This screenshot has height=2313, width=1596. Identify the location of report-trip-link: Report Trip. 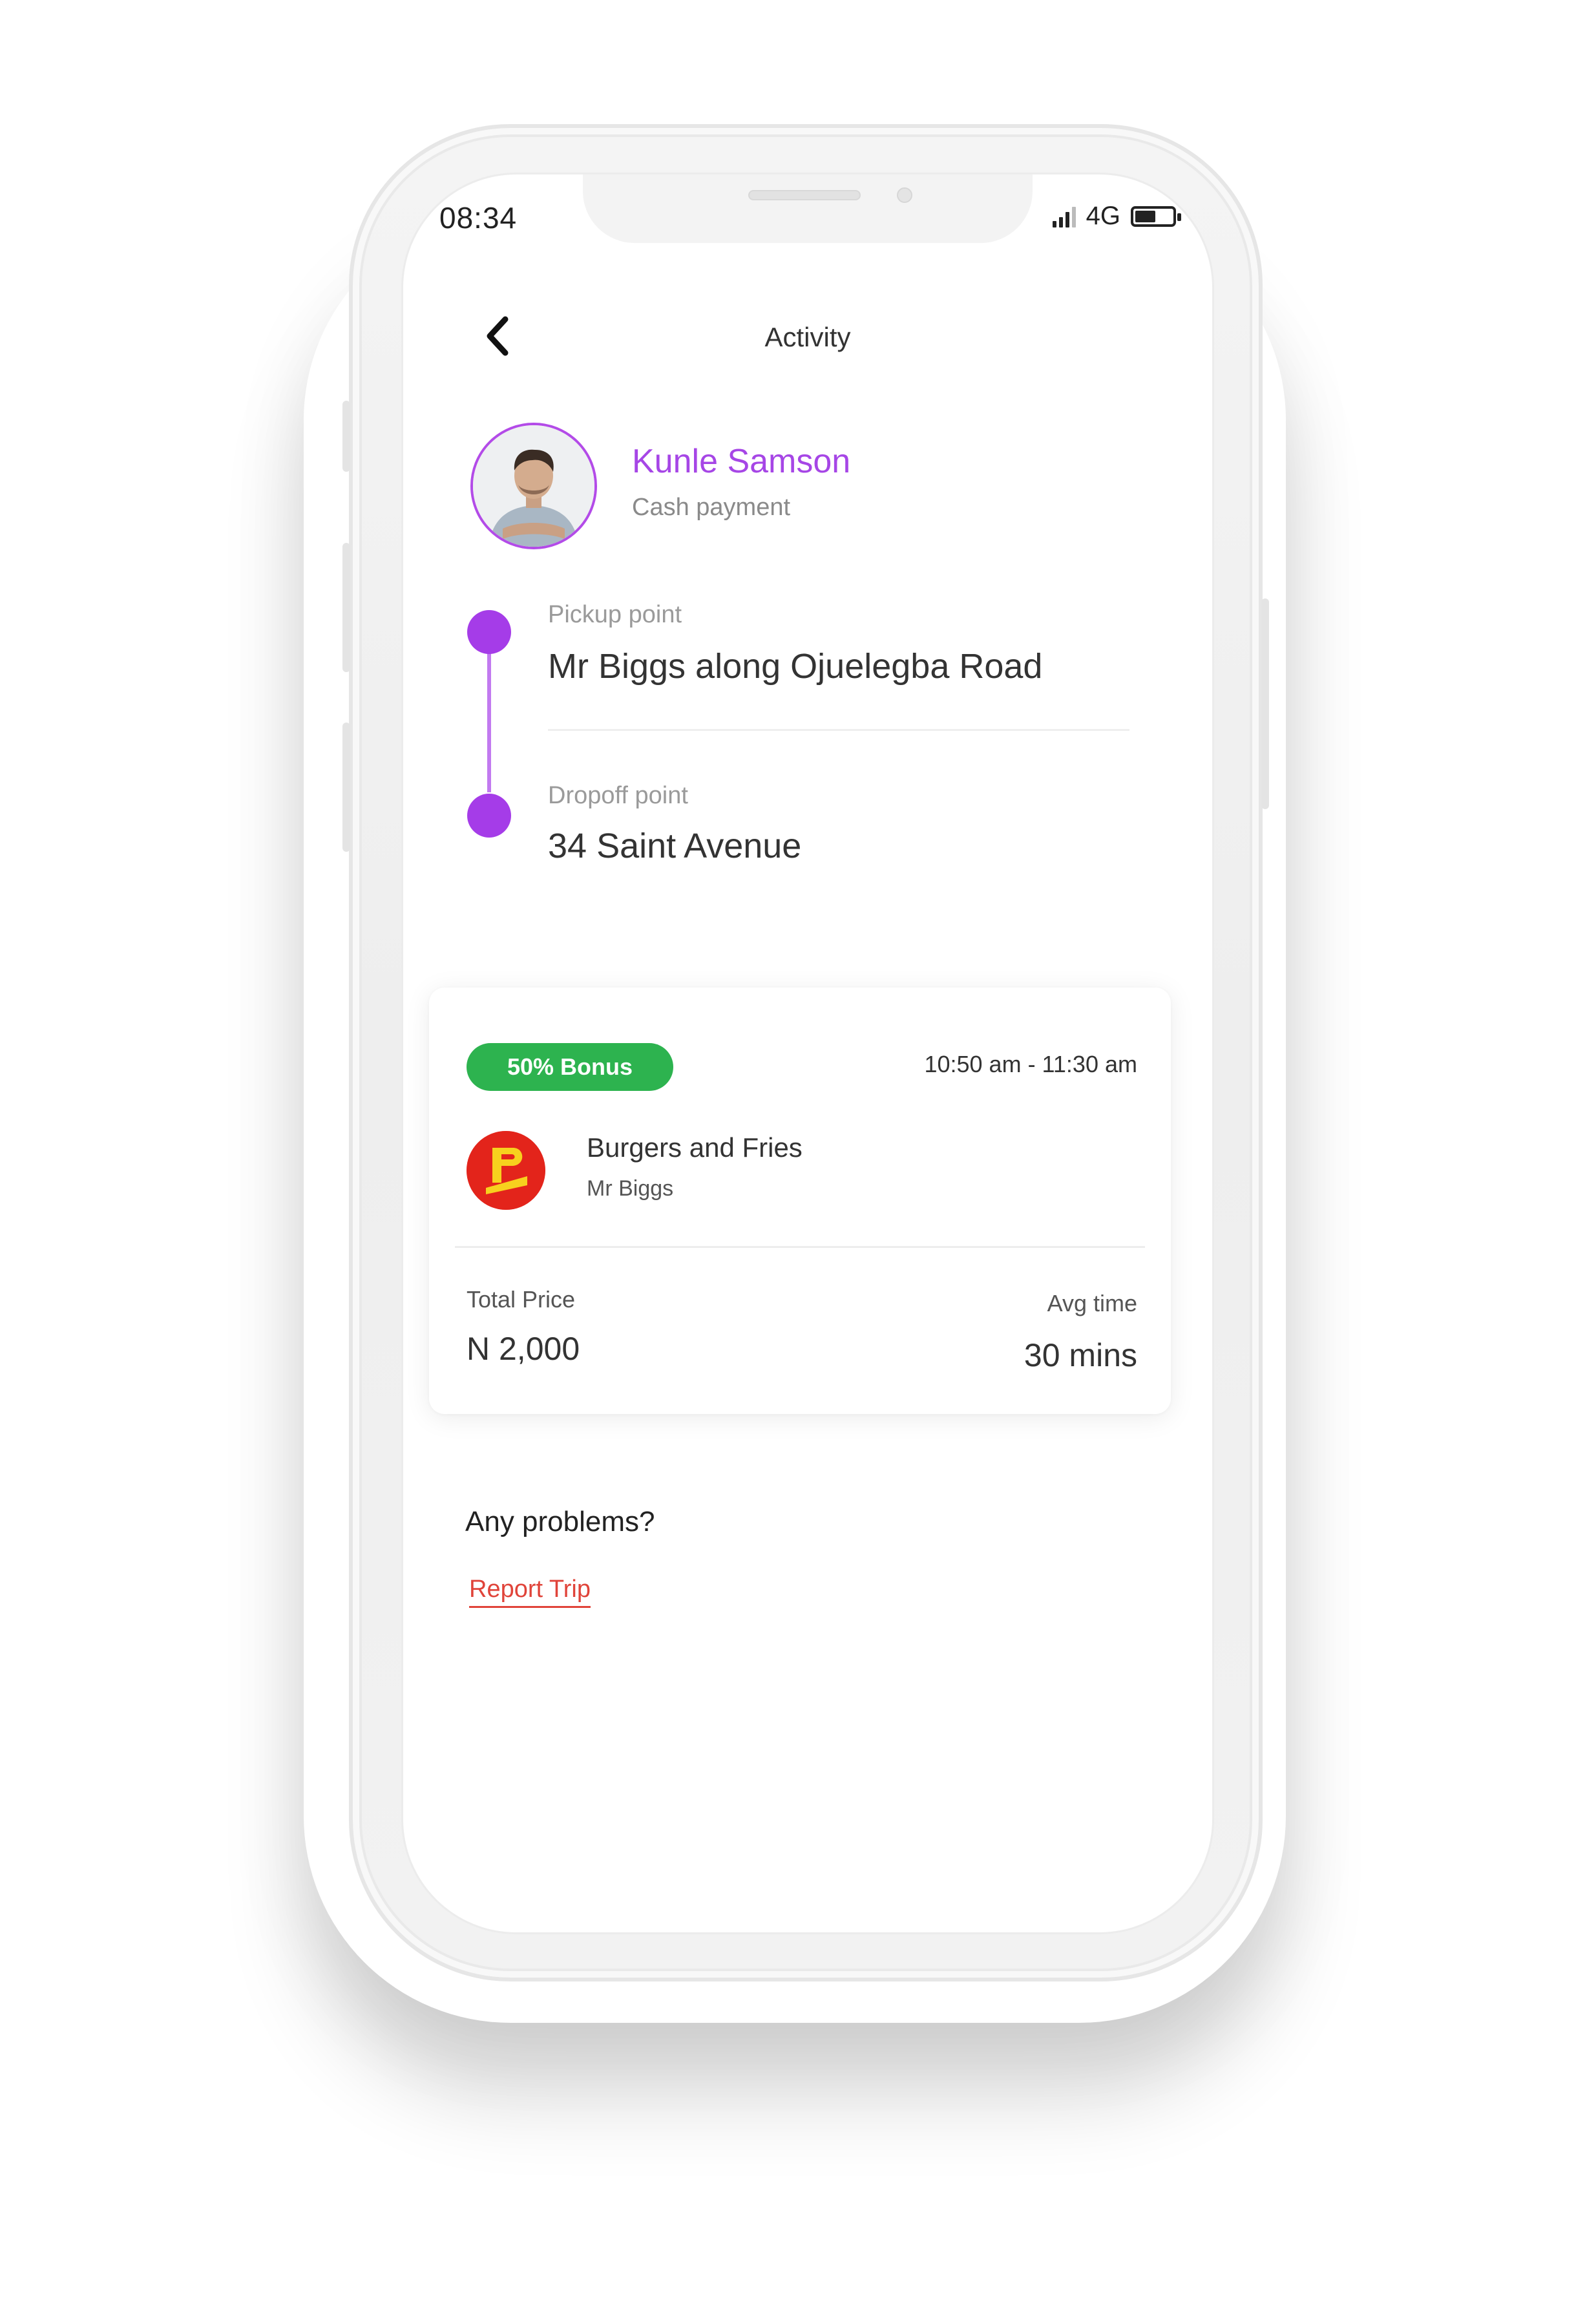
(530, 1592).